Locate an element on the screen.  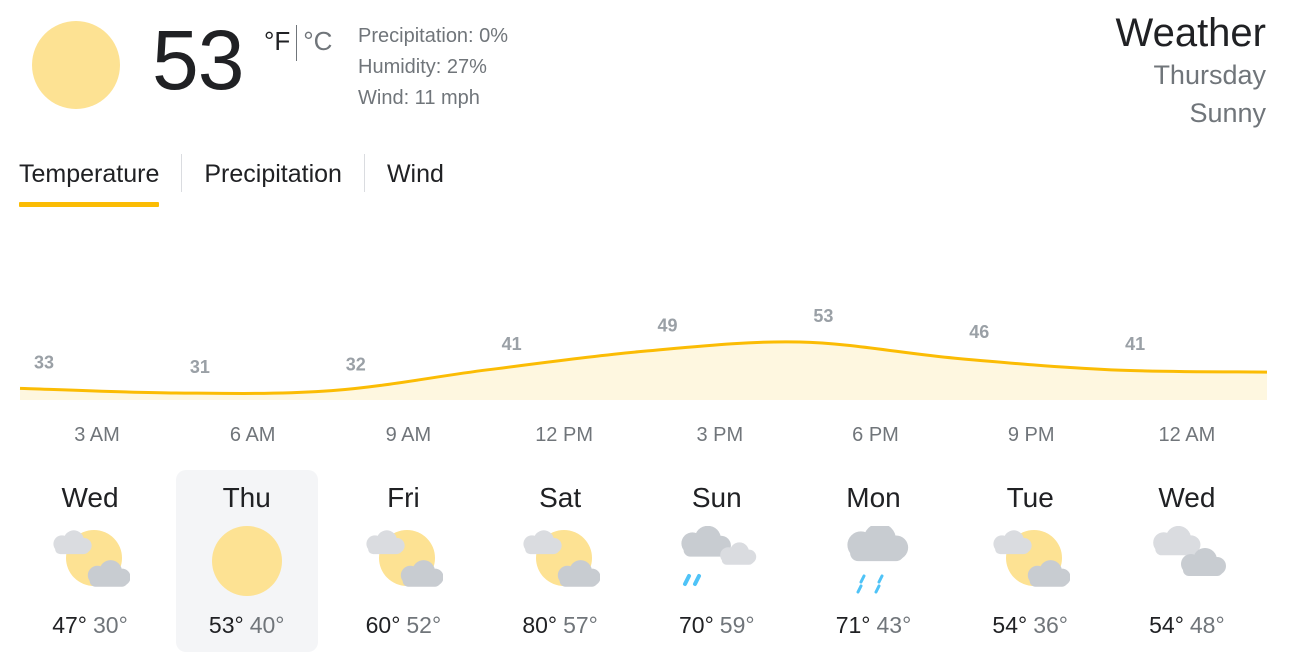
tab-wind: Wind is located at coordinates (415, 174).